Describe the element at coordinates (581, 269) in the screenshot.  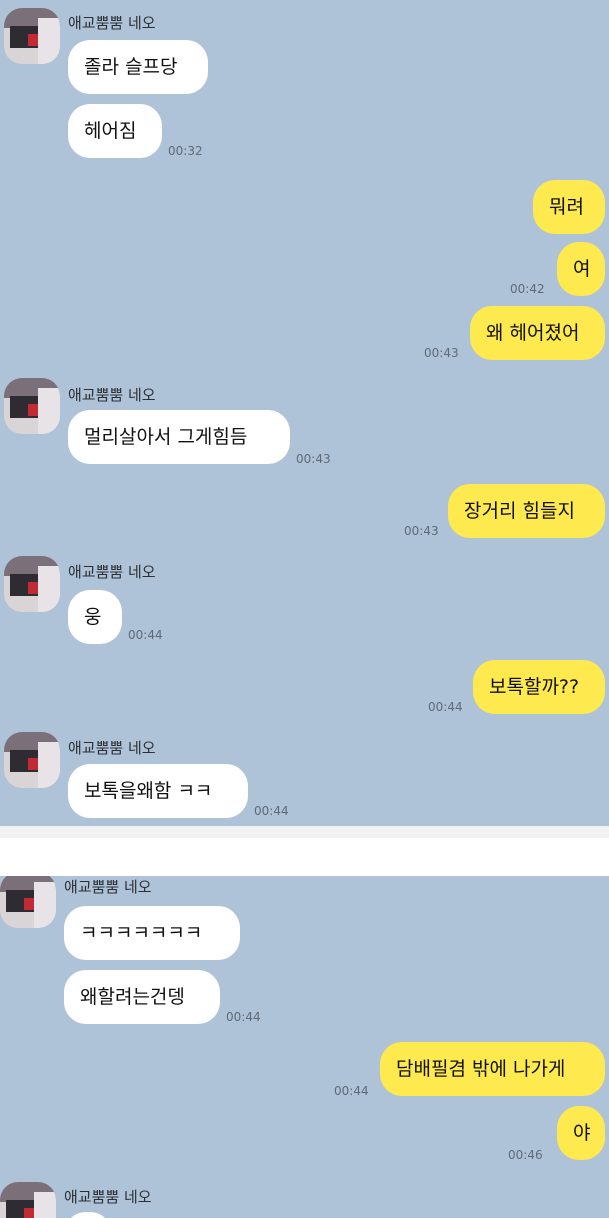
I see `outgoing-message: 여` at that location.